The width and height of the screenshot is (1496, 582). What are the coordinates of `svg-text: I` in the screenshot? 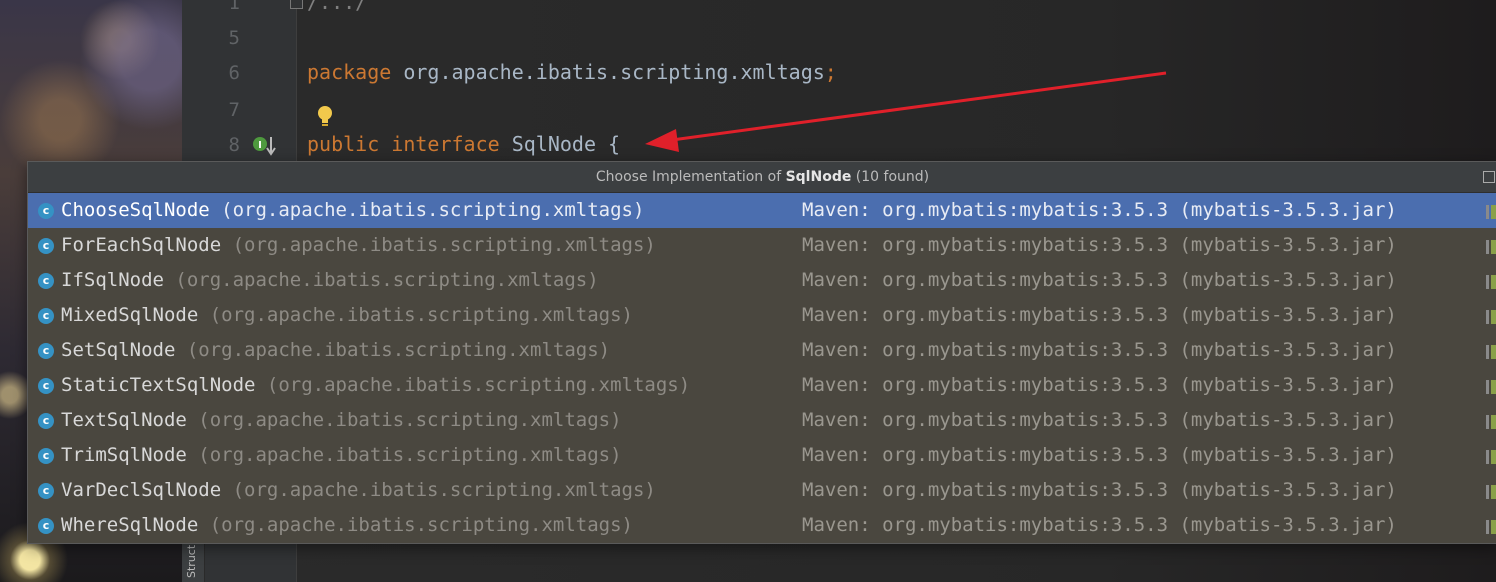 It's located at (260, 145).